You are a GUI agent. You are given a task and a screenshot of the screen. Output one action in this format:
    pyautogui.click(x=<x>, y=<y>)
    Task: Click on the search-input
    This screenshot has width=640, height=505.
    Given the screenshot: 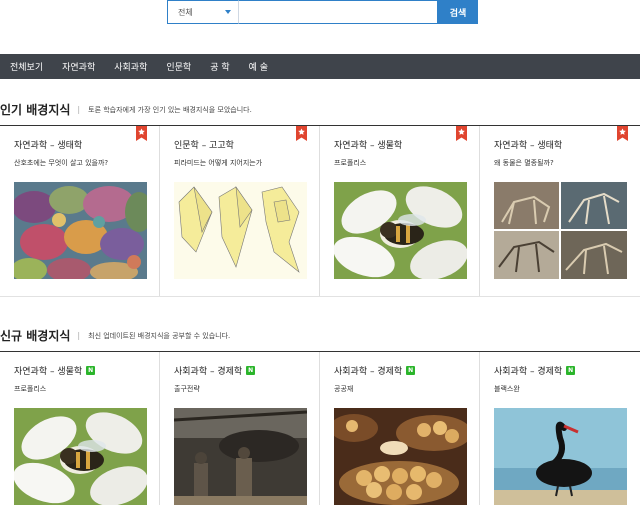 What is the action you would take?
    pyautogui.click(x=338, y=12)
    